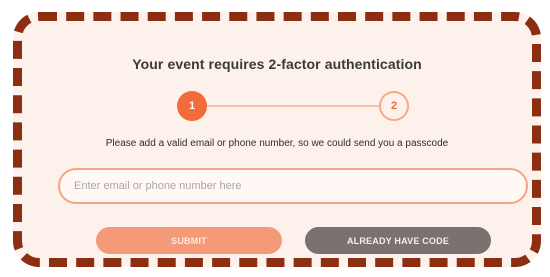 The image size is (550, 277). What do you see at coordinates (293, 186) in the screenshot?
I see `email-or-phone-input` at bounding box center [293, 186].